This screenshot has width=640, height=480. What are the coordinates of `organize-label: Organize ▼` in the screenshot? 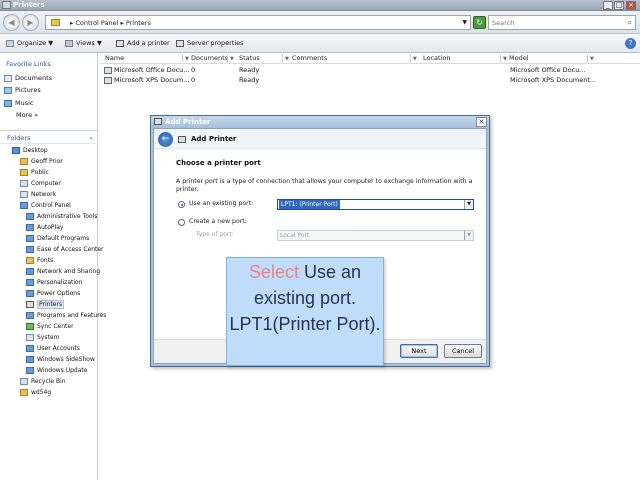 It's located at (35, 43).